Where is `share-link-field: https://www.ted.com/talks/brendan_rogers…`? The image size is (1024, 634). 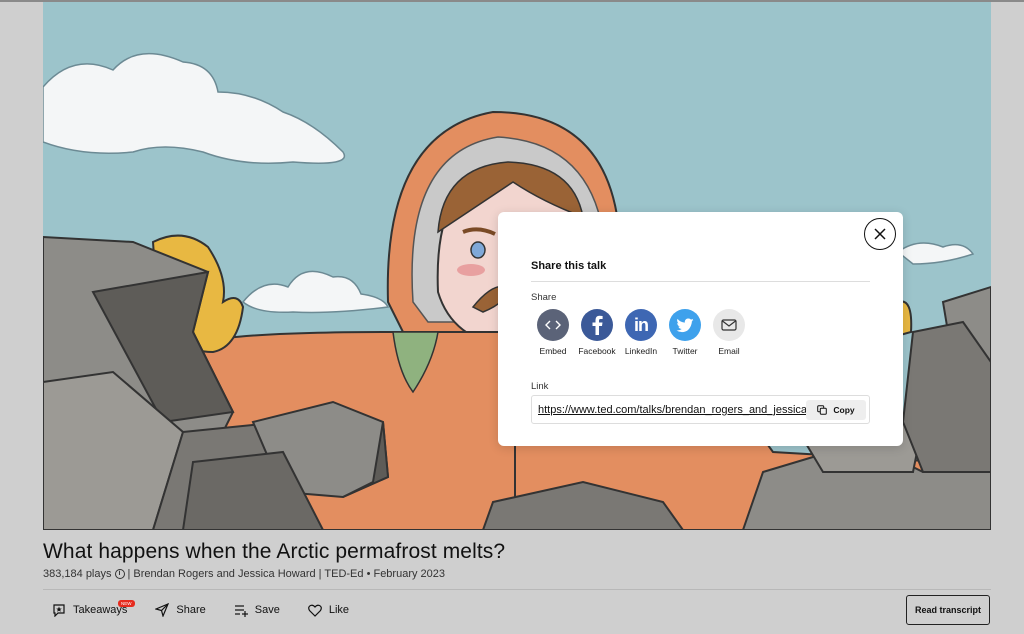
share-link-field: https://www.ted.com/talks/brendan_rogers… is located at coordinates (700, 409).